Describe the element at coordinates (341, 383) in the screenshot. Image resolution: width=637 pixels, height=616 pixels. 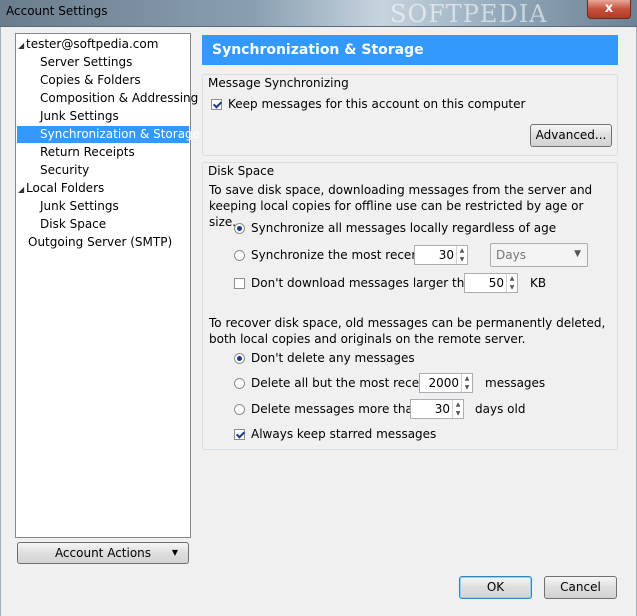
I see `delete-all-but-label: Delete all but the most recent` at that location.